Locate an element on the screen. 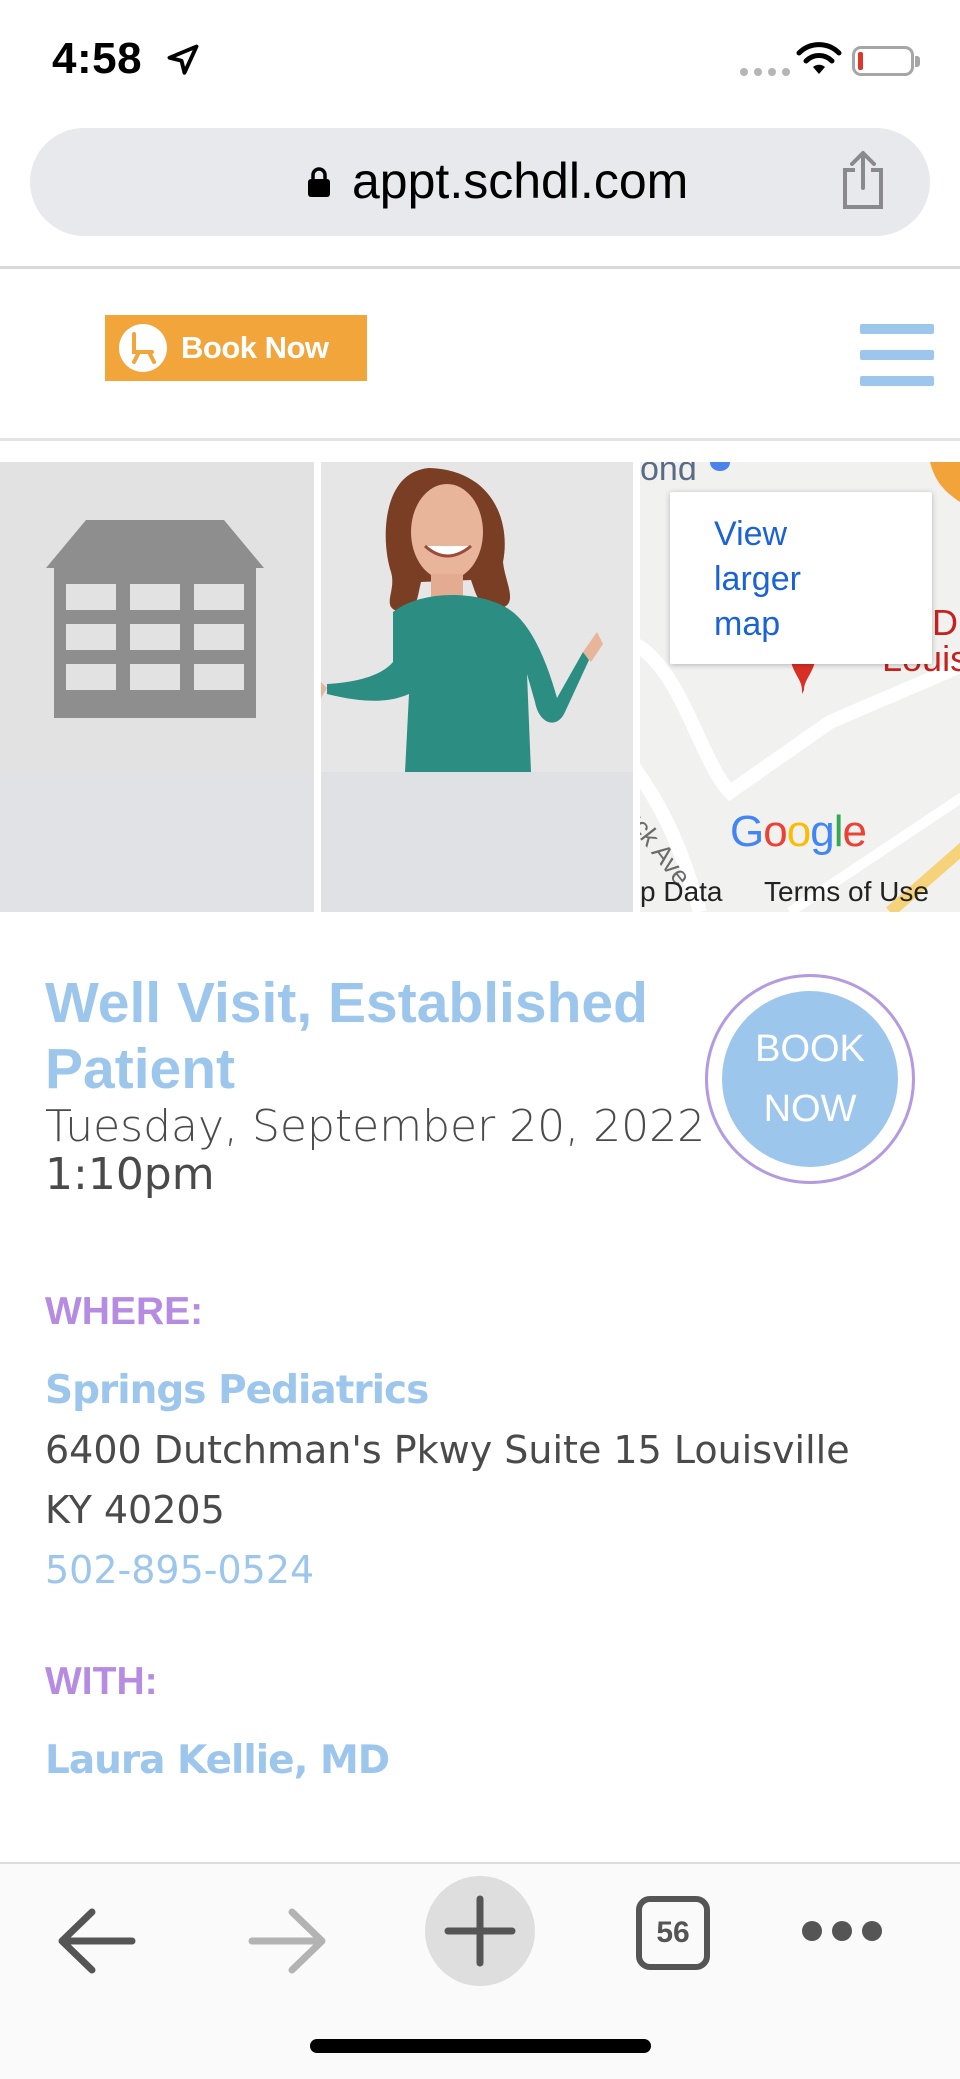 This screenshot has height=2079, width=960. book-now-ring: BOOK NOW is located at coordinates (810, 1079).